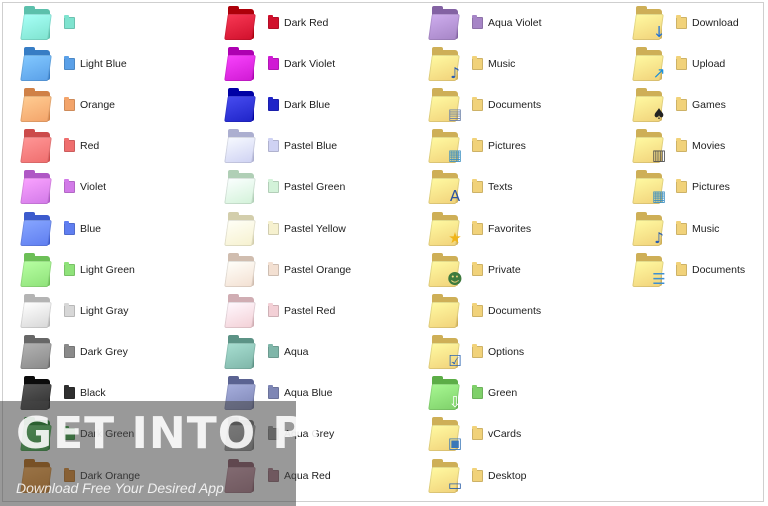 This screenshot has width=768, height=506. Describe the element at coordinates (649, 270) in the screenshot. I see `large-library-icon: ☰` at that location.